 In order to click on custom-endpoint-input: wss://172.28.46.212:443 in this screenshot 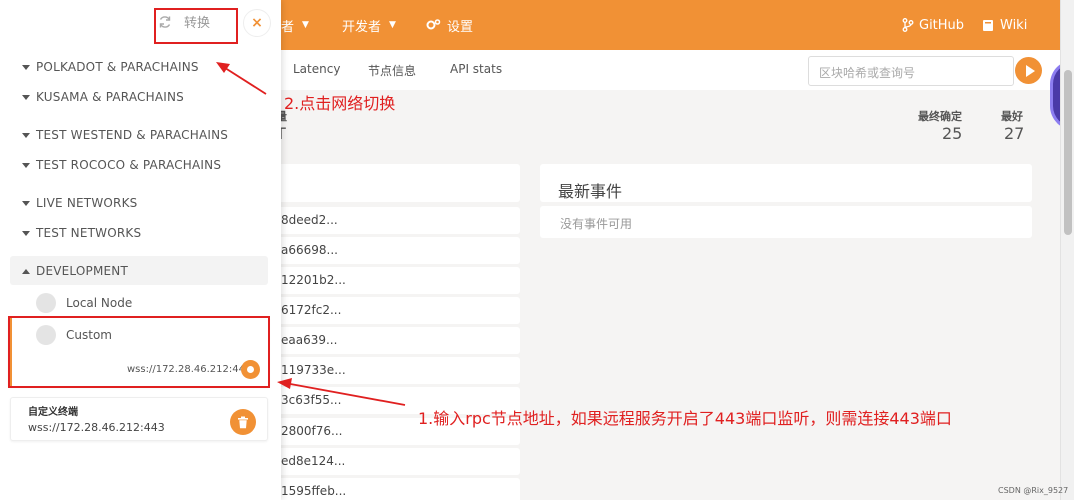, I will do `click(96, 427)`.